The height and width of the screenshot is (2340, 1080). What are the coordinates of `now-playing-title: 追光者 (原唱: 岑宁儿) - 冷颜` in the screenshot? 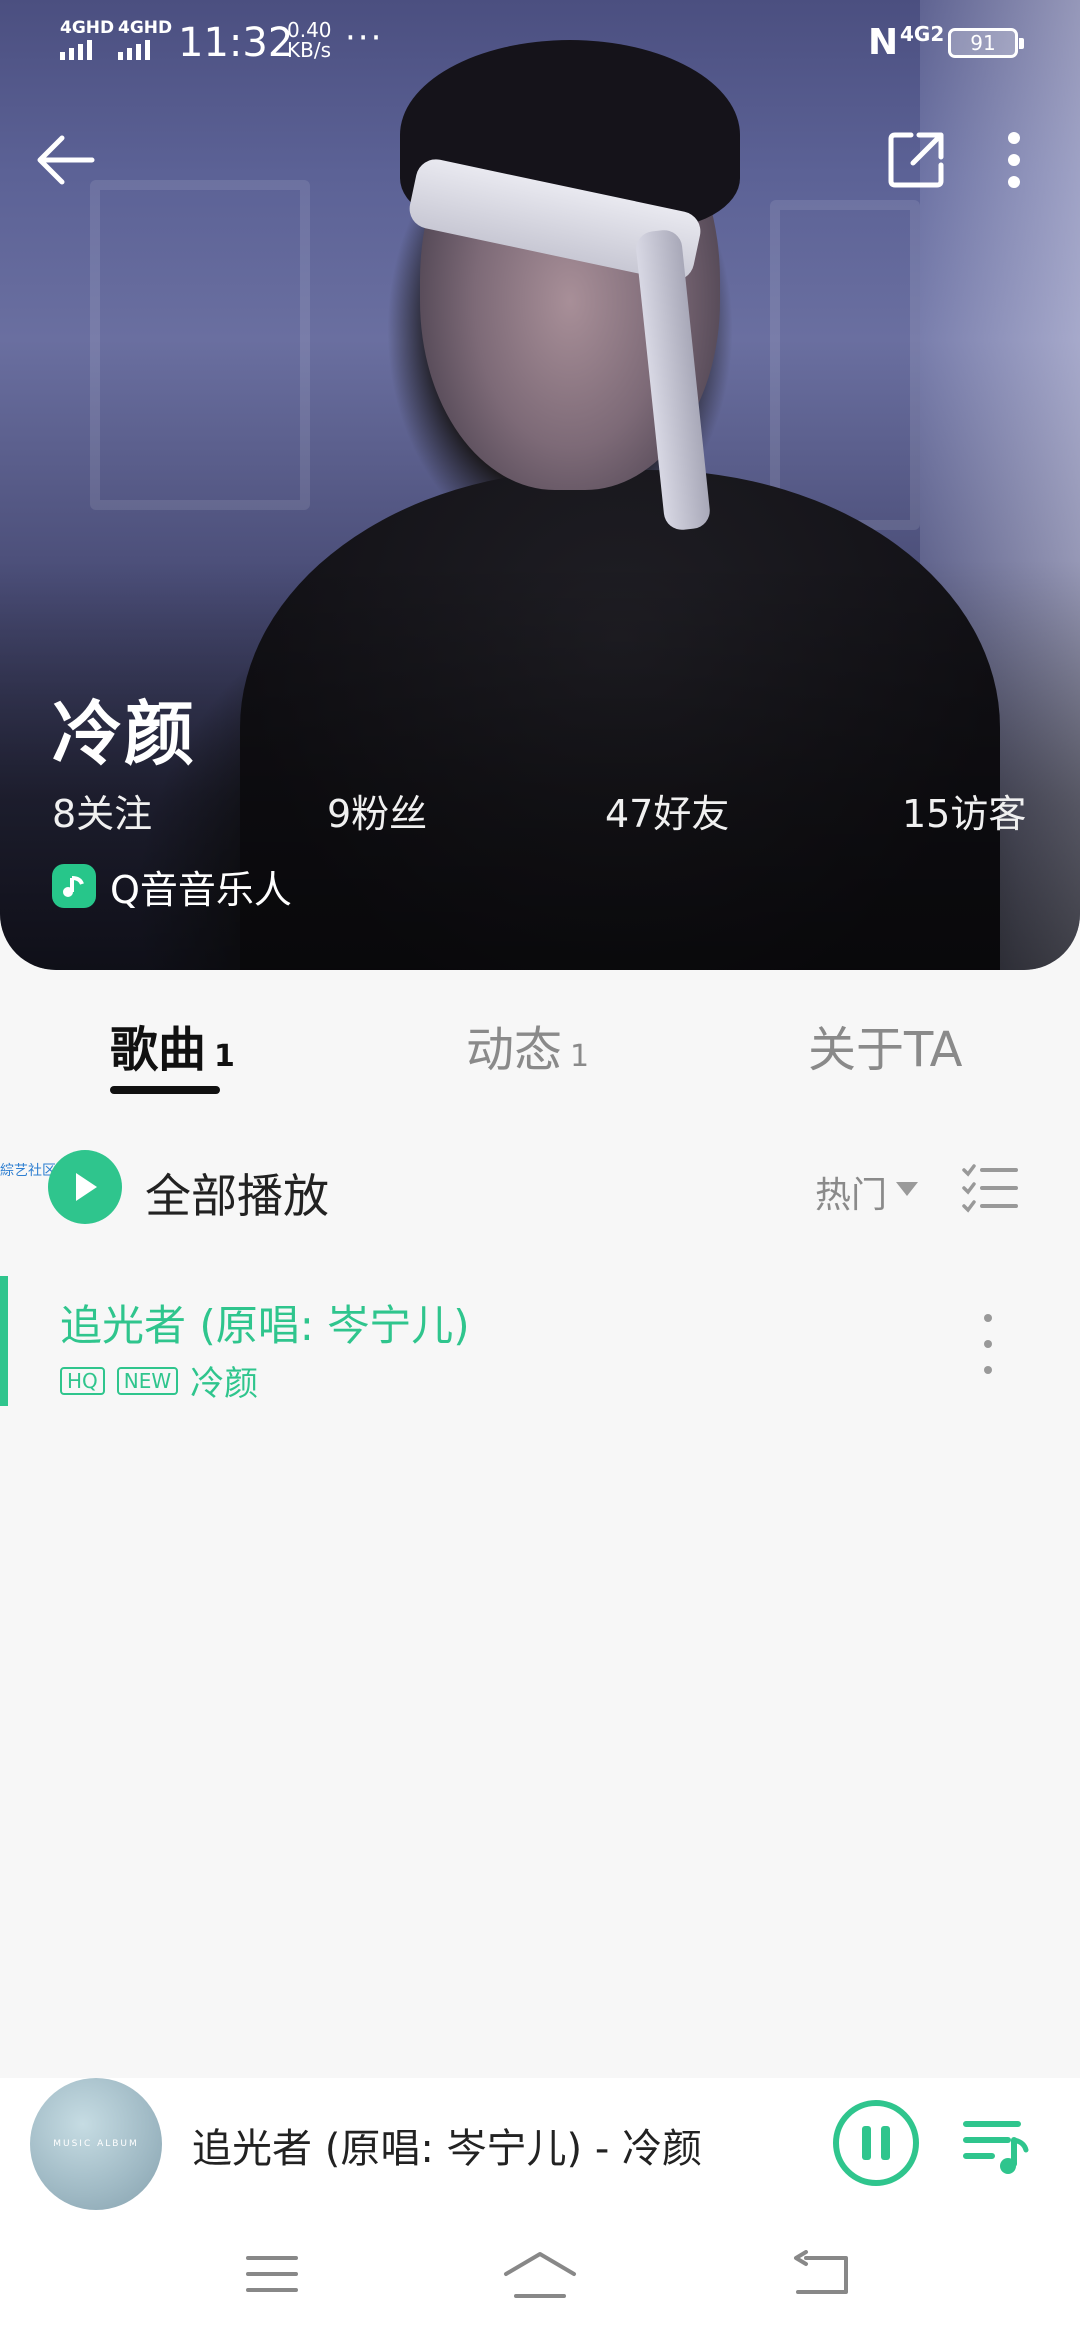 It's located at (447, 2145).